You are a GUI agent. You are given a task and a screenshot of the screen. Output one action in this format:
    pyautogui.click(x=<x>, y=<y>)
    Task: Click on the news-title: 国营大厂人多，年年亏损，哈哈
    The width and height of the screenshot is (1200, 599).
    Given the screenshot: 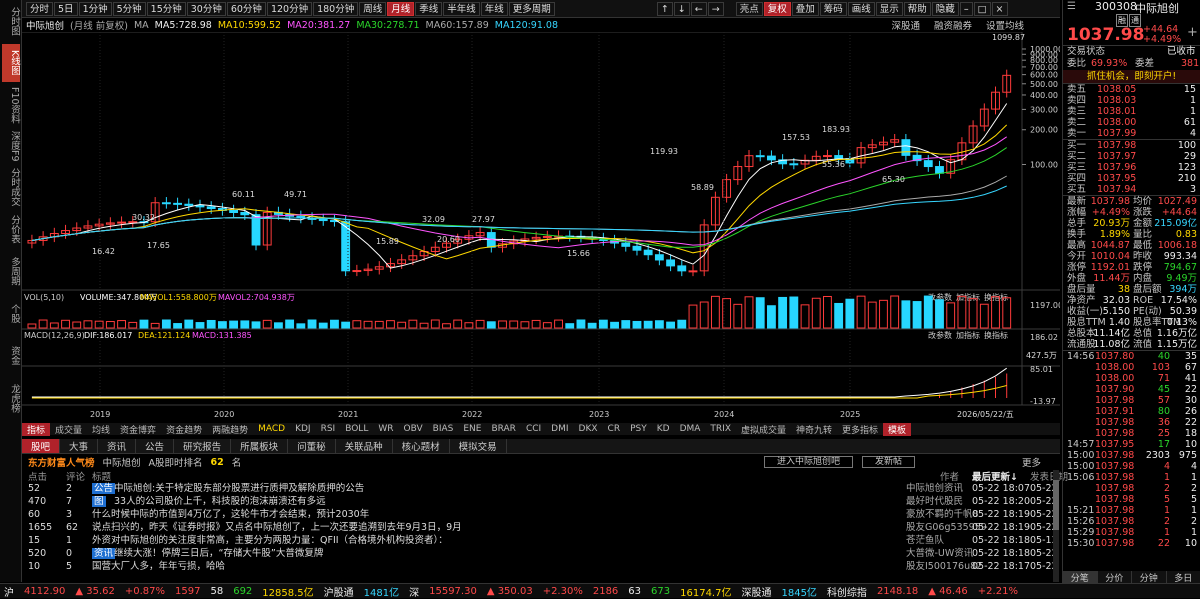 What is the action you would take?
    pyautogui.click(x=158, y=566)
    